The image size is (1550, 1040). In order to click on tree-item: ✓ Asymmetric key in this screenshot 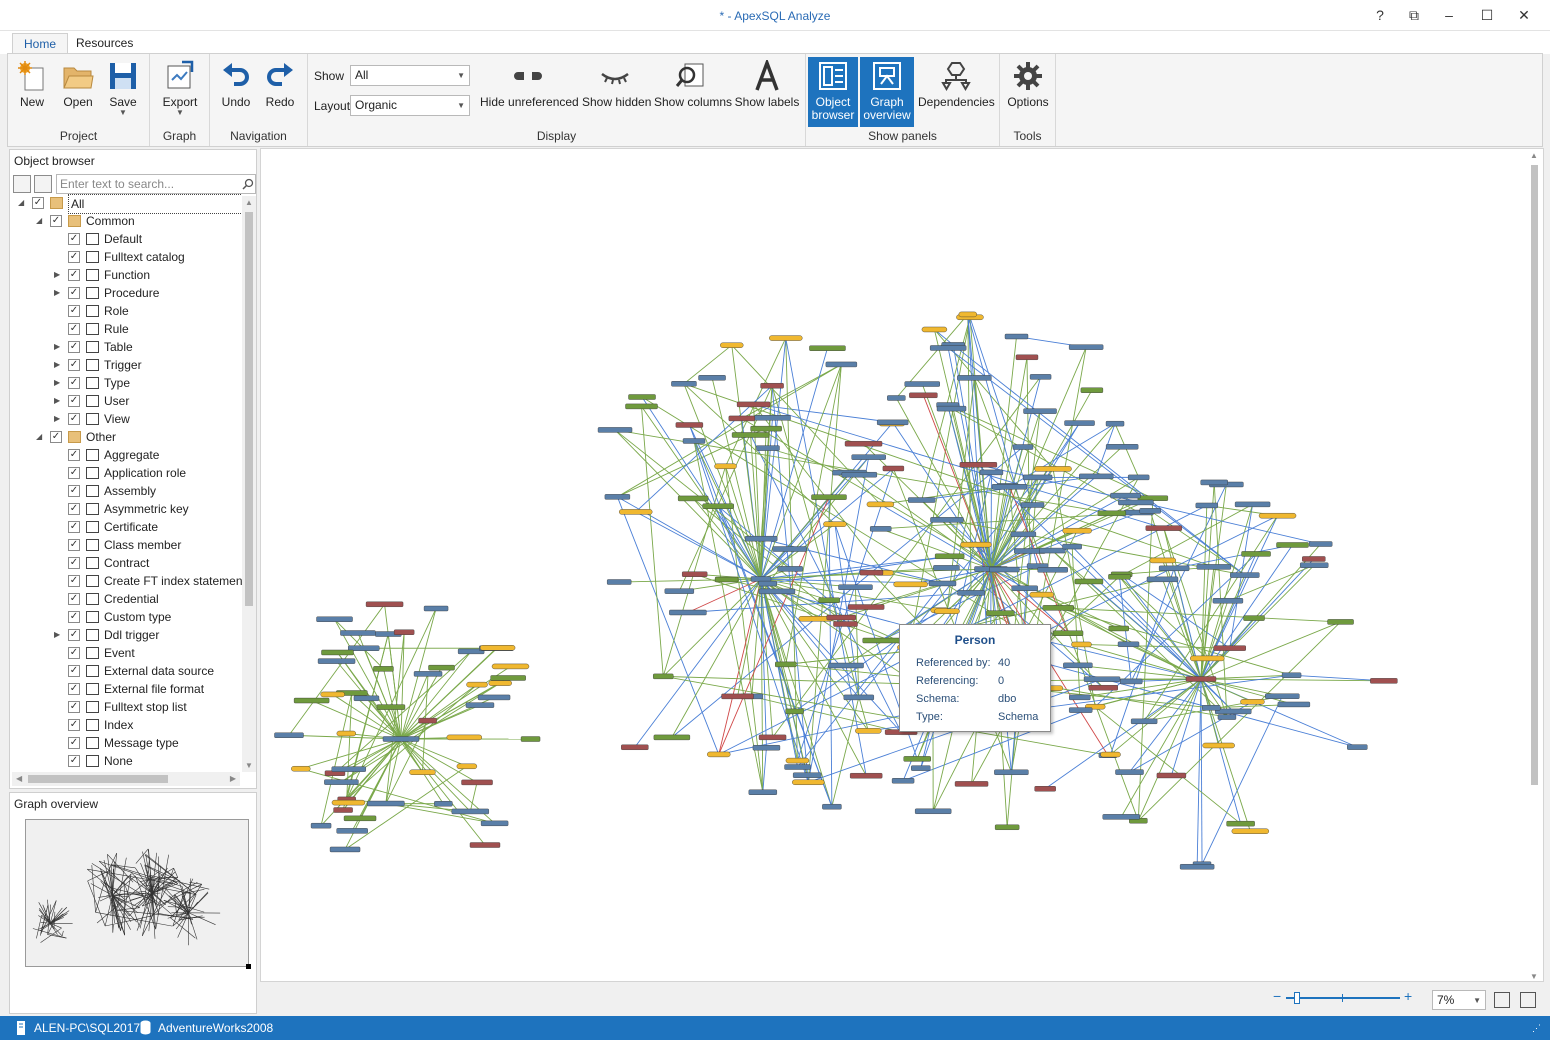, I will do `click(126, 509)`.